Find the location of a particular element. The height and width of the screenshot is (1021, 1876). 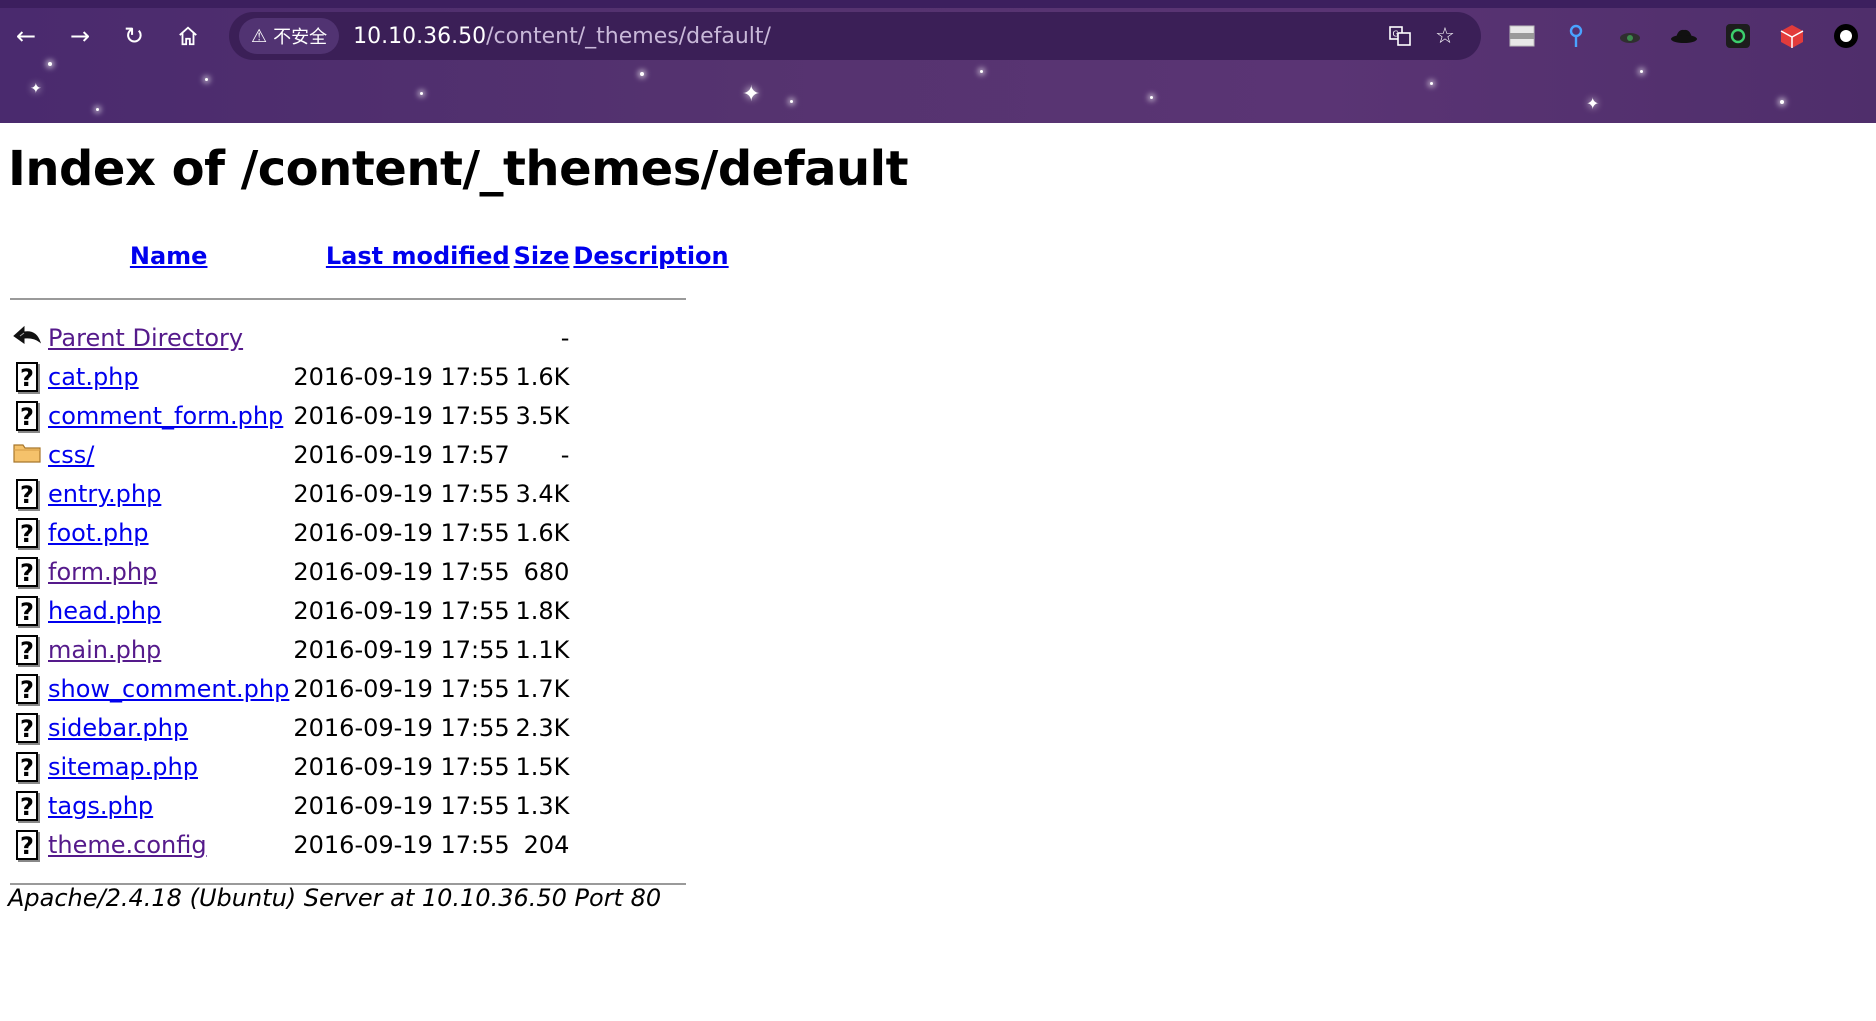

file-link: form.php is located at coordinates (102, 572).